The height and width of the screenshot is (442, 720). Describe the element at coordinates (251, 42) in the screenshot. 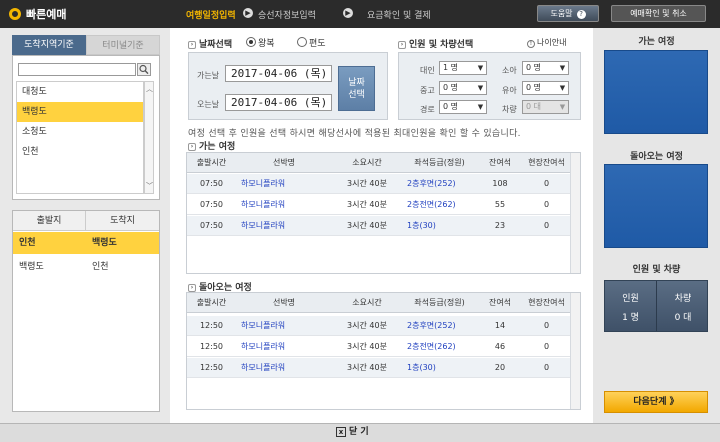

I see `roundtrip-radio` at that location.